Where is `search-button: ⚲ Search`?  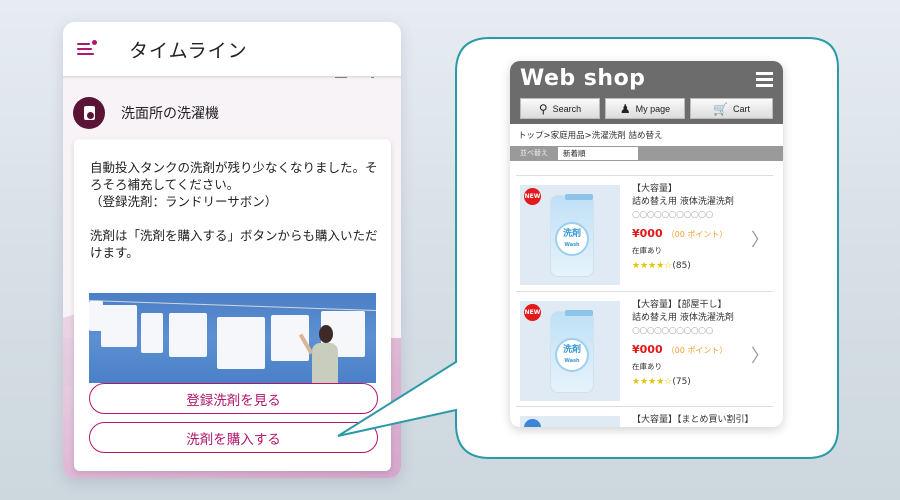
search-button: ⚲ Search is located at coordinates (560, 108).